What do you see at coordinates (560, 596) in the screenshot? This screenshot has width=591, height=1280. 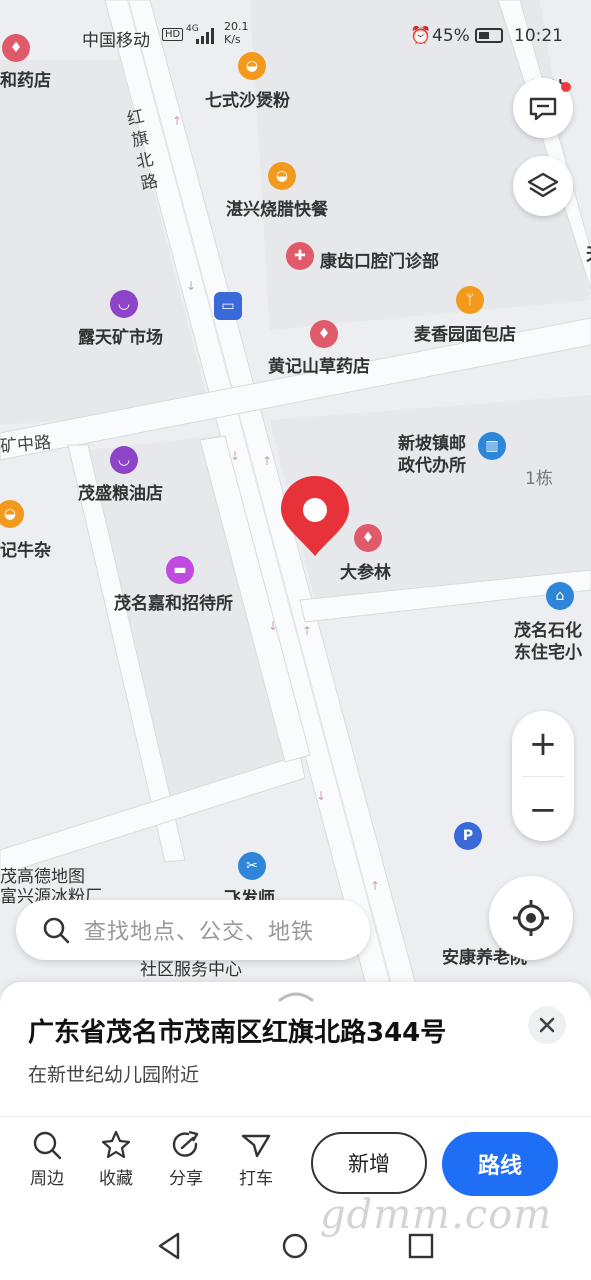 I see `residential-icon: ⌂` at bounding box center [560, 596].